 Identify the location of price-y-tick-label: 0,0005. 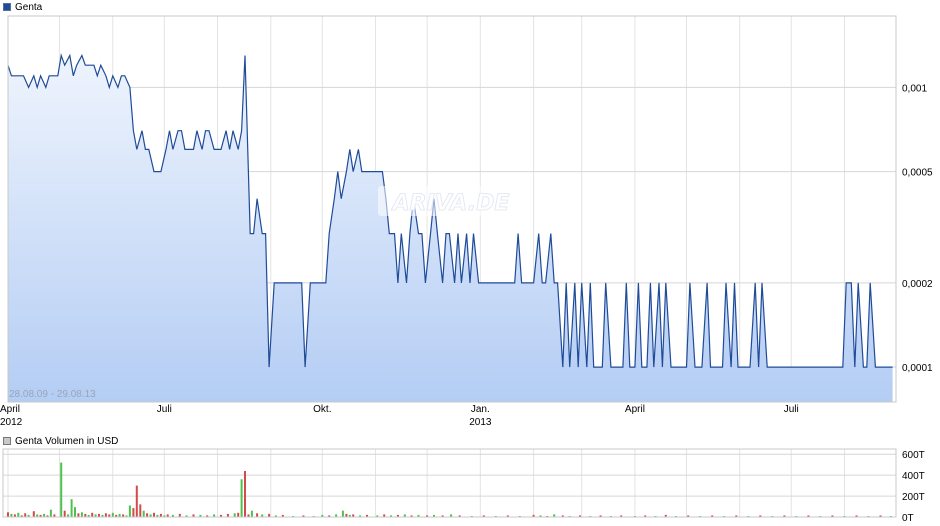
(917, 173).